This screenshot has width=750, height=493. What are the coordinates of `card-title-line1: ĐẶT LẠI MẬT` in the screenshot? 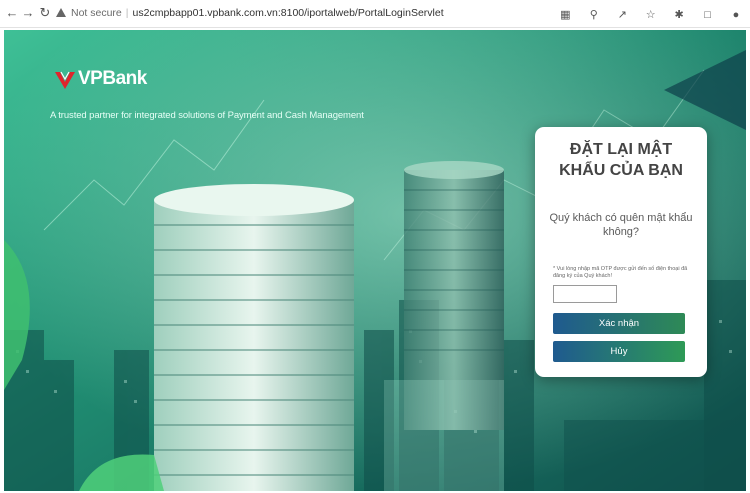 It's located at (621, 149).